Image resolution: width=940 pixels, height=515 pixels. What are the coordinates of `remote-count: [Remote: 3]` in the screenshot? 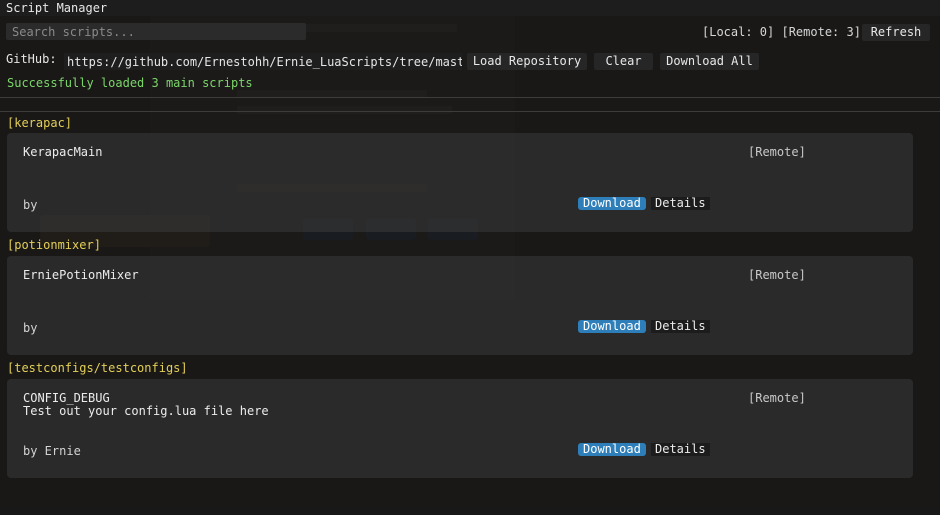 It's located at (821, 32).